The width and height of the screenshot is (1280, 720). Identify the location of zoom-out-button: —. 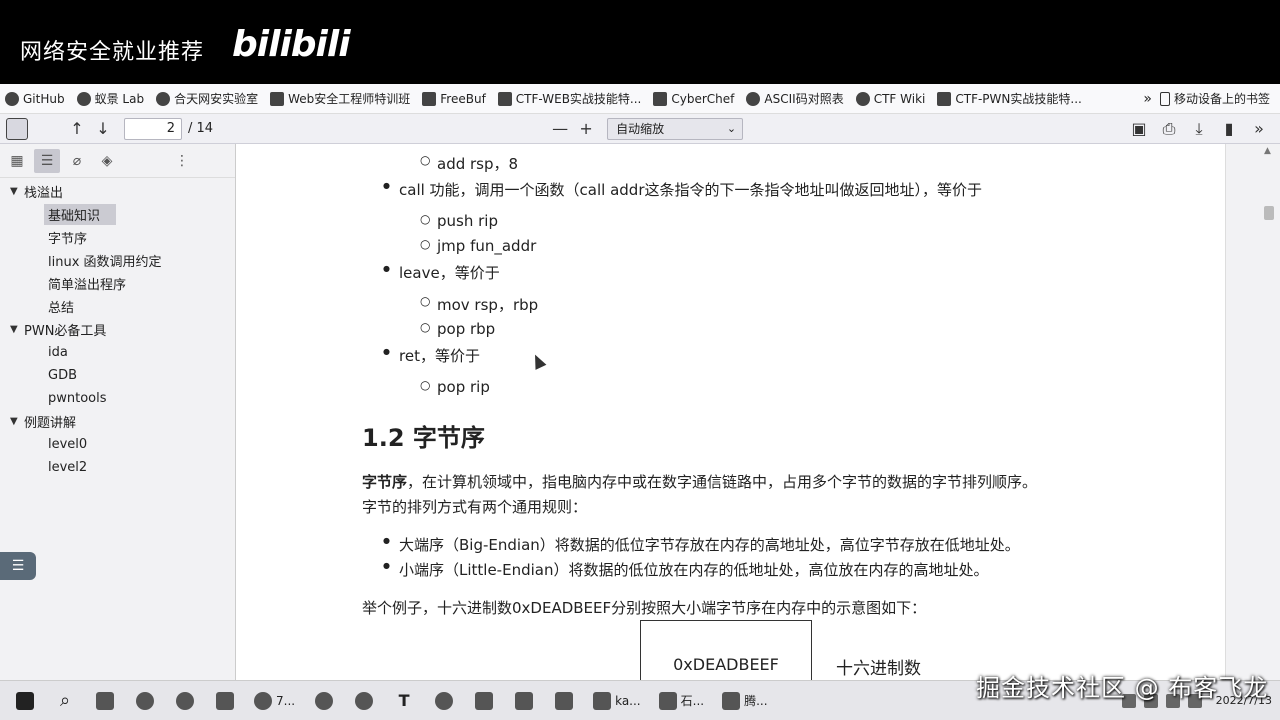
(560, 129).